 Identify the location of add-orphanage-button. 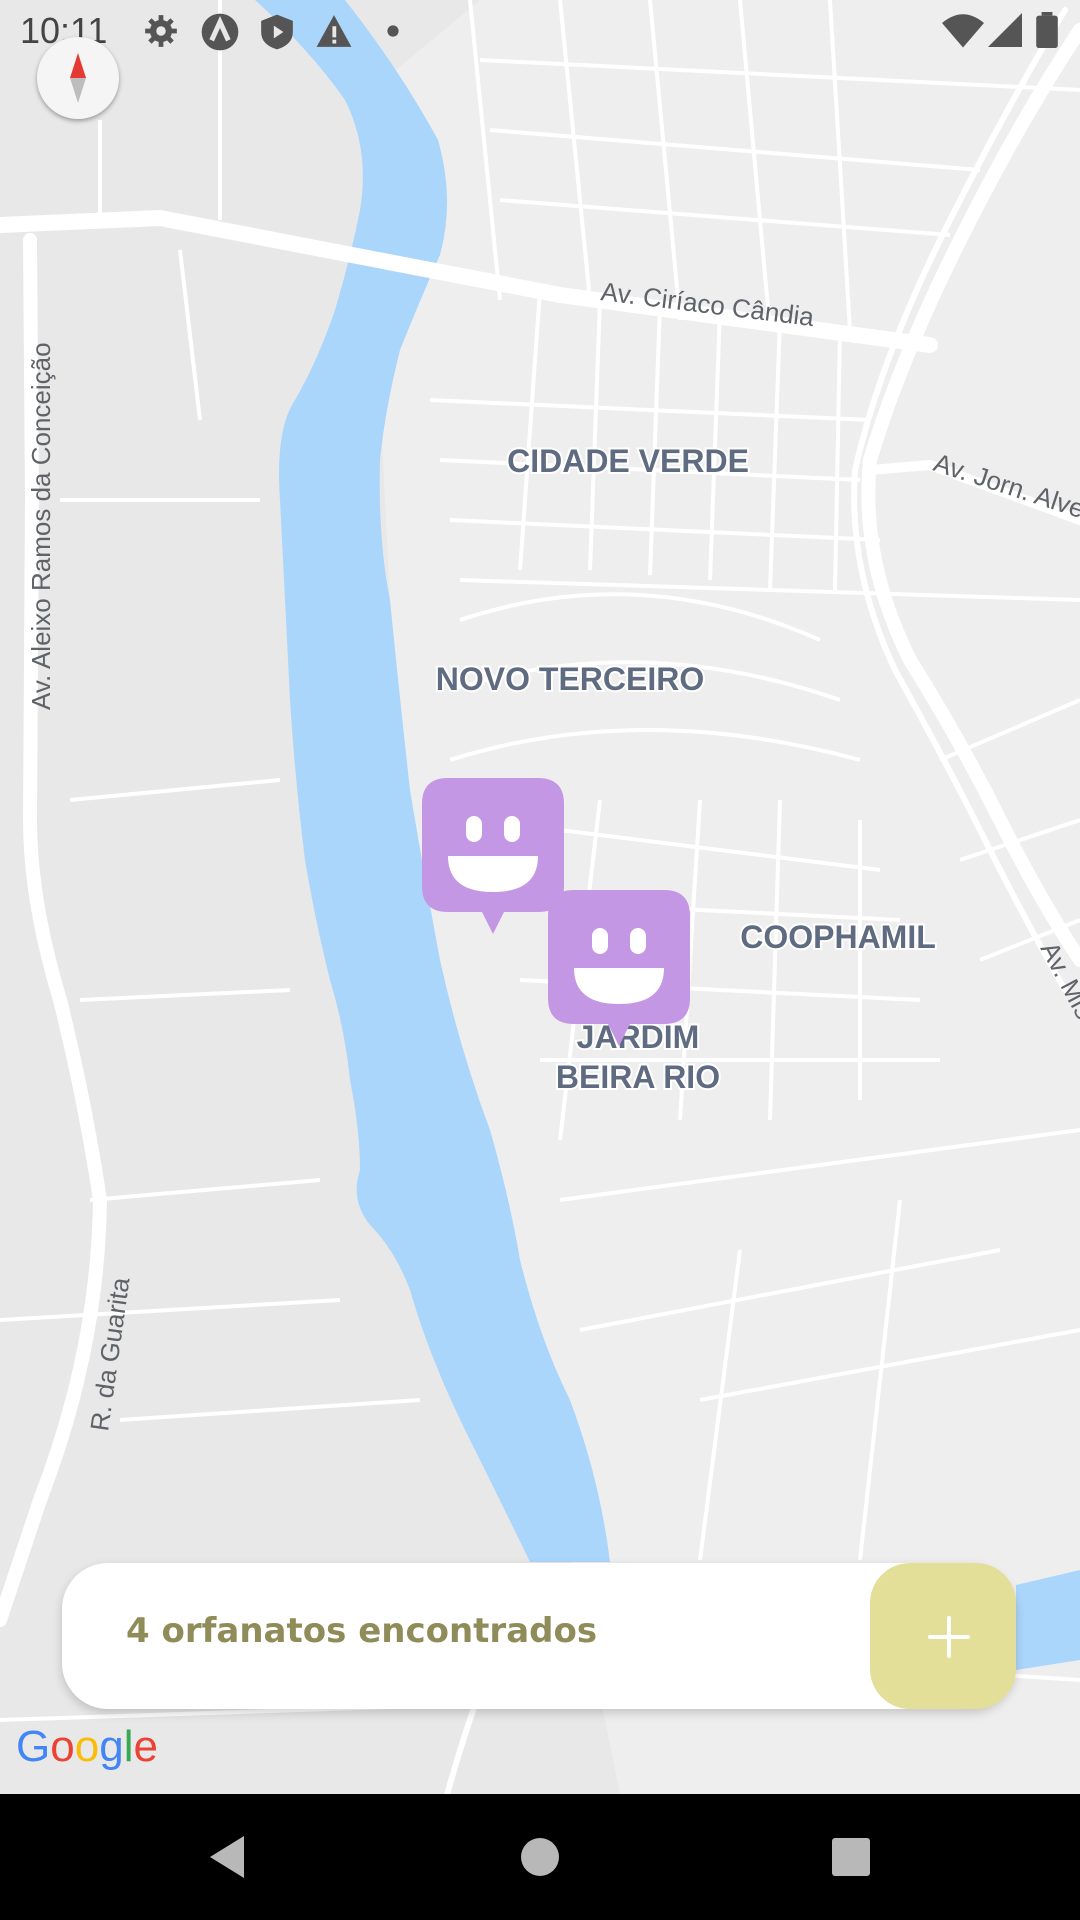
(943, 1636).